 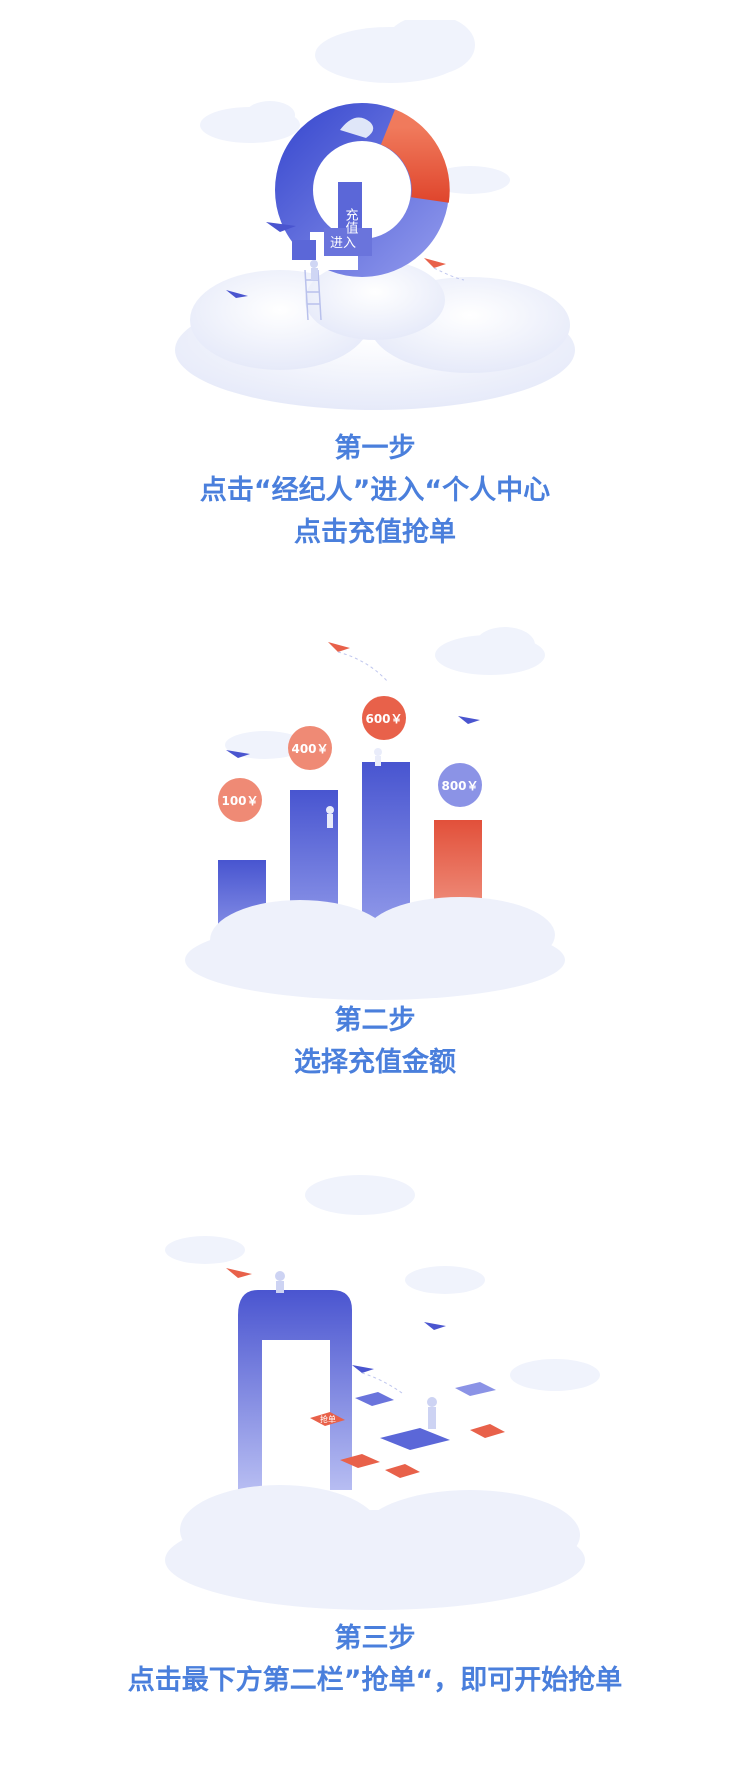 What do you see at coordinates (375, 1660) in the screenshot?
I see `step-3-caption: 第三步 点击最下方第二栏”抢单“，即可开始抢单` at bounding box center [375, 1660].